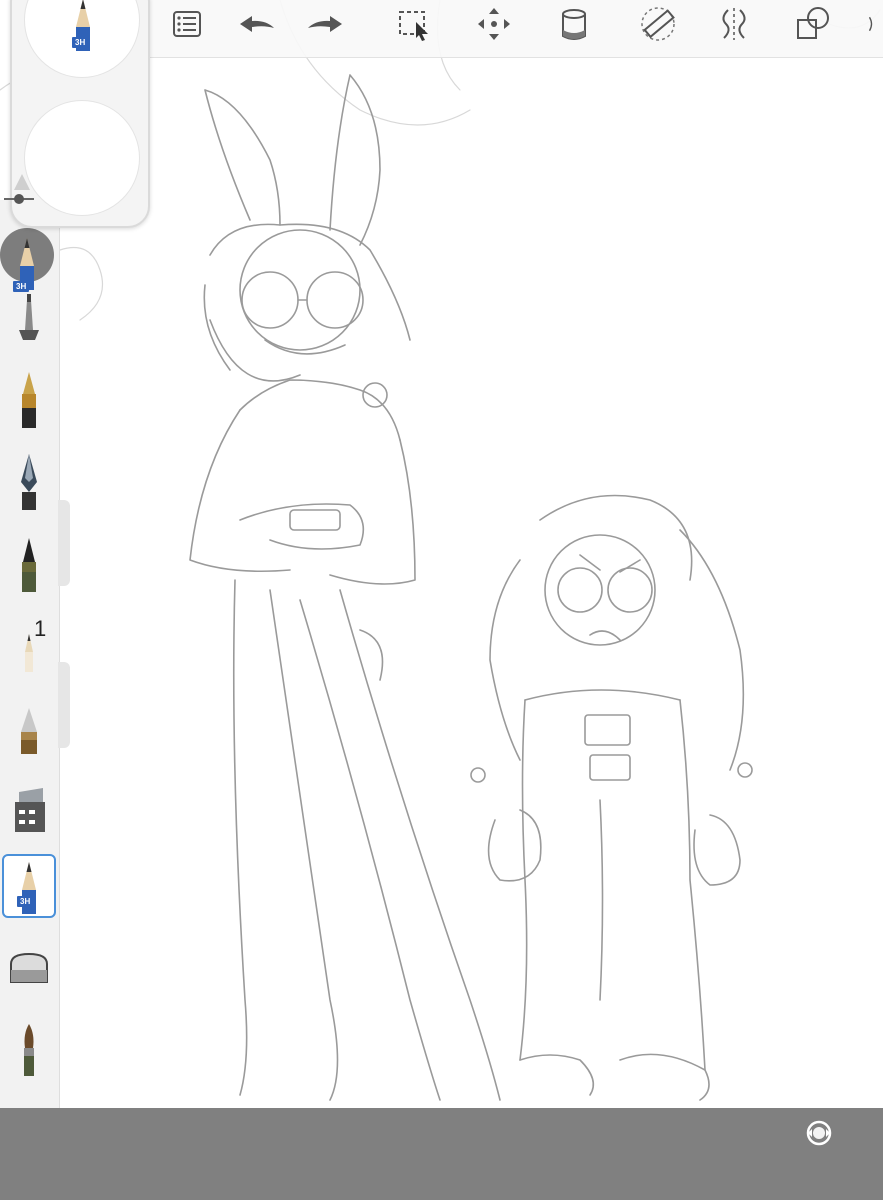  Describe the element at coordinates (441, 1154) in the screenshot. I see `bottom-bar` at that location.